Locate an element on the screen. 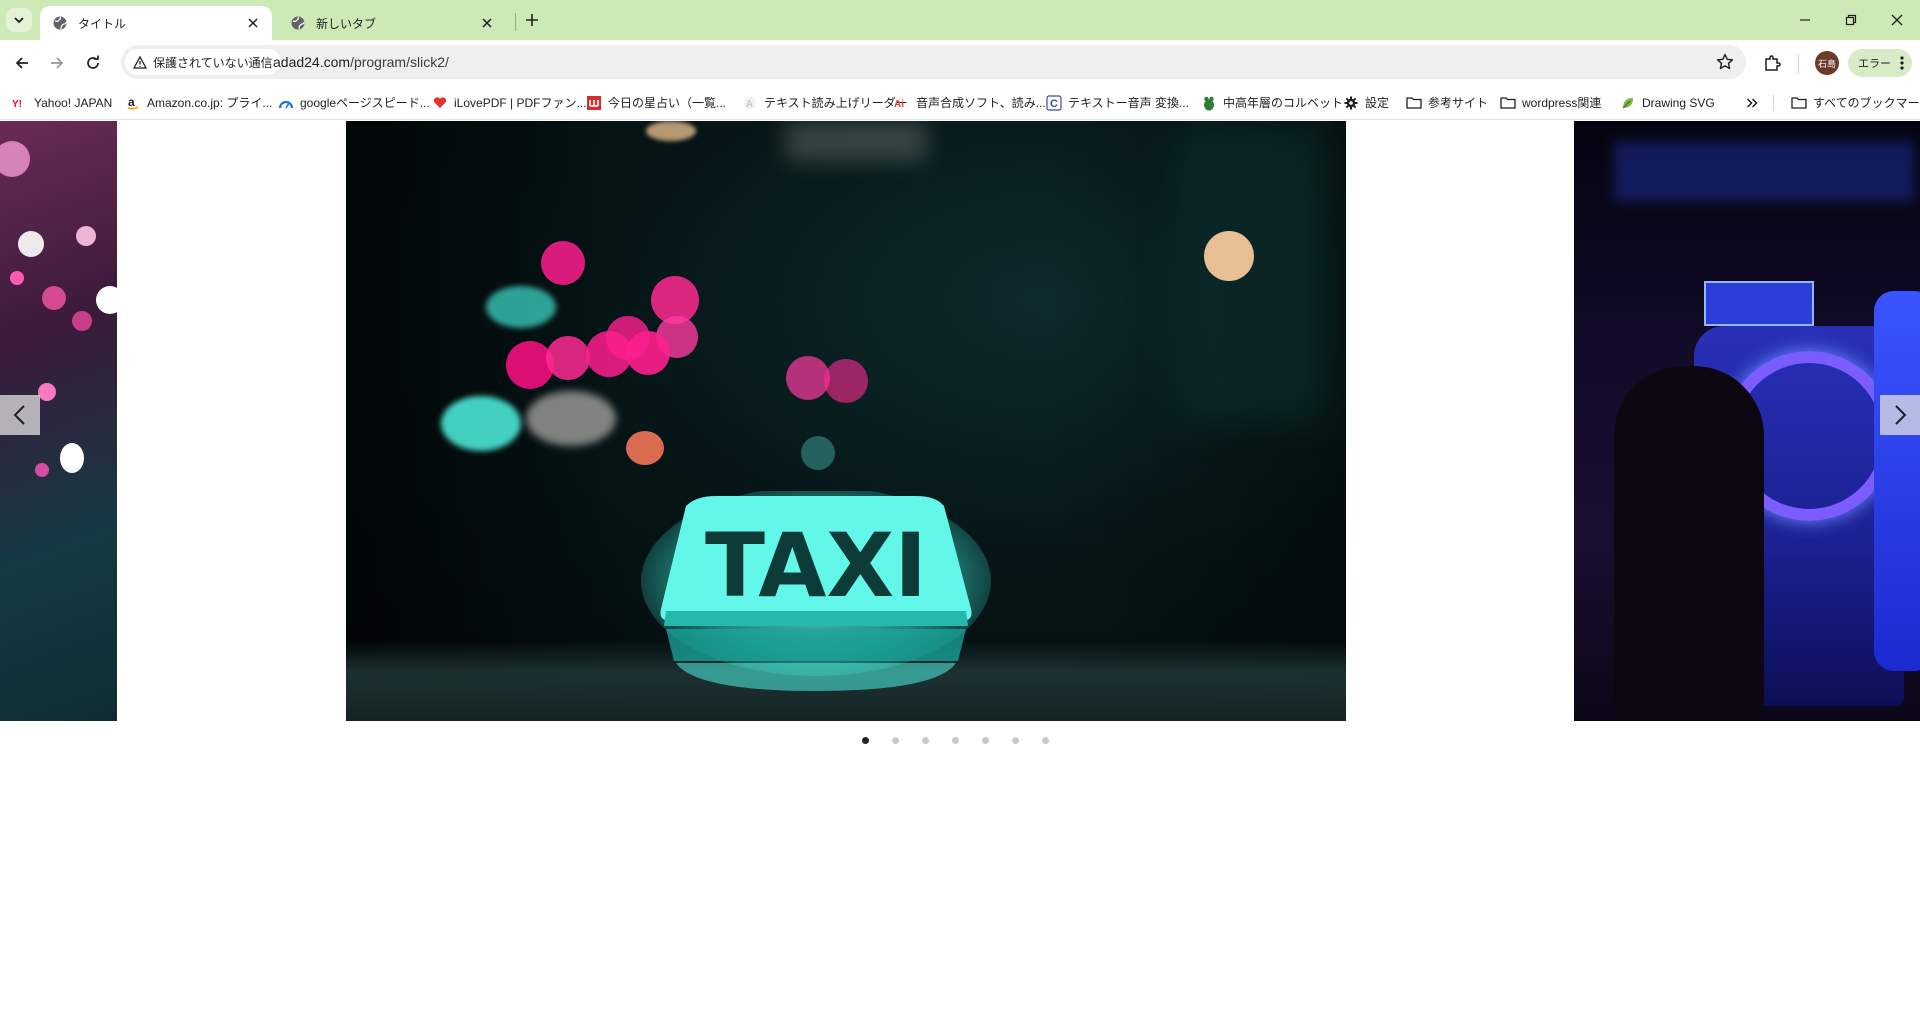  bookmark-label: すべてのブックマーク is located at coordinates (1866, 103).